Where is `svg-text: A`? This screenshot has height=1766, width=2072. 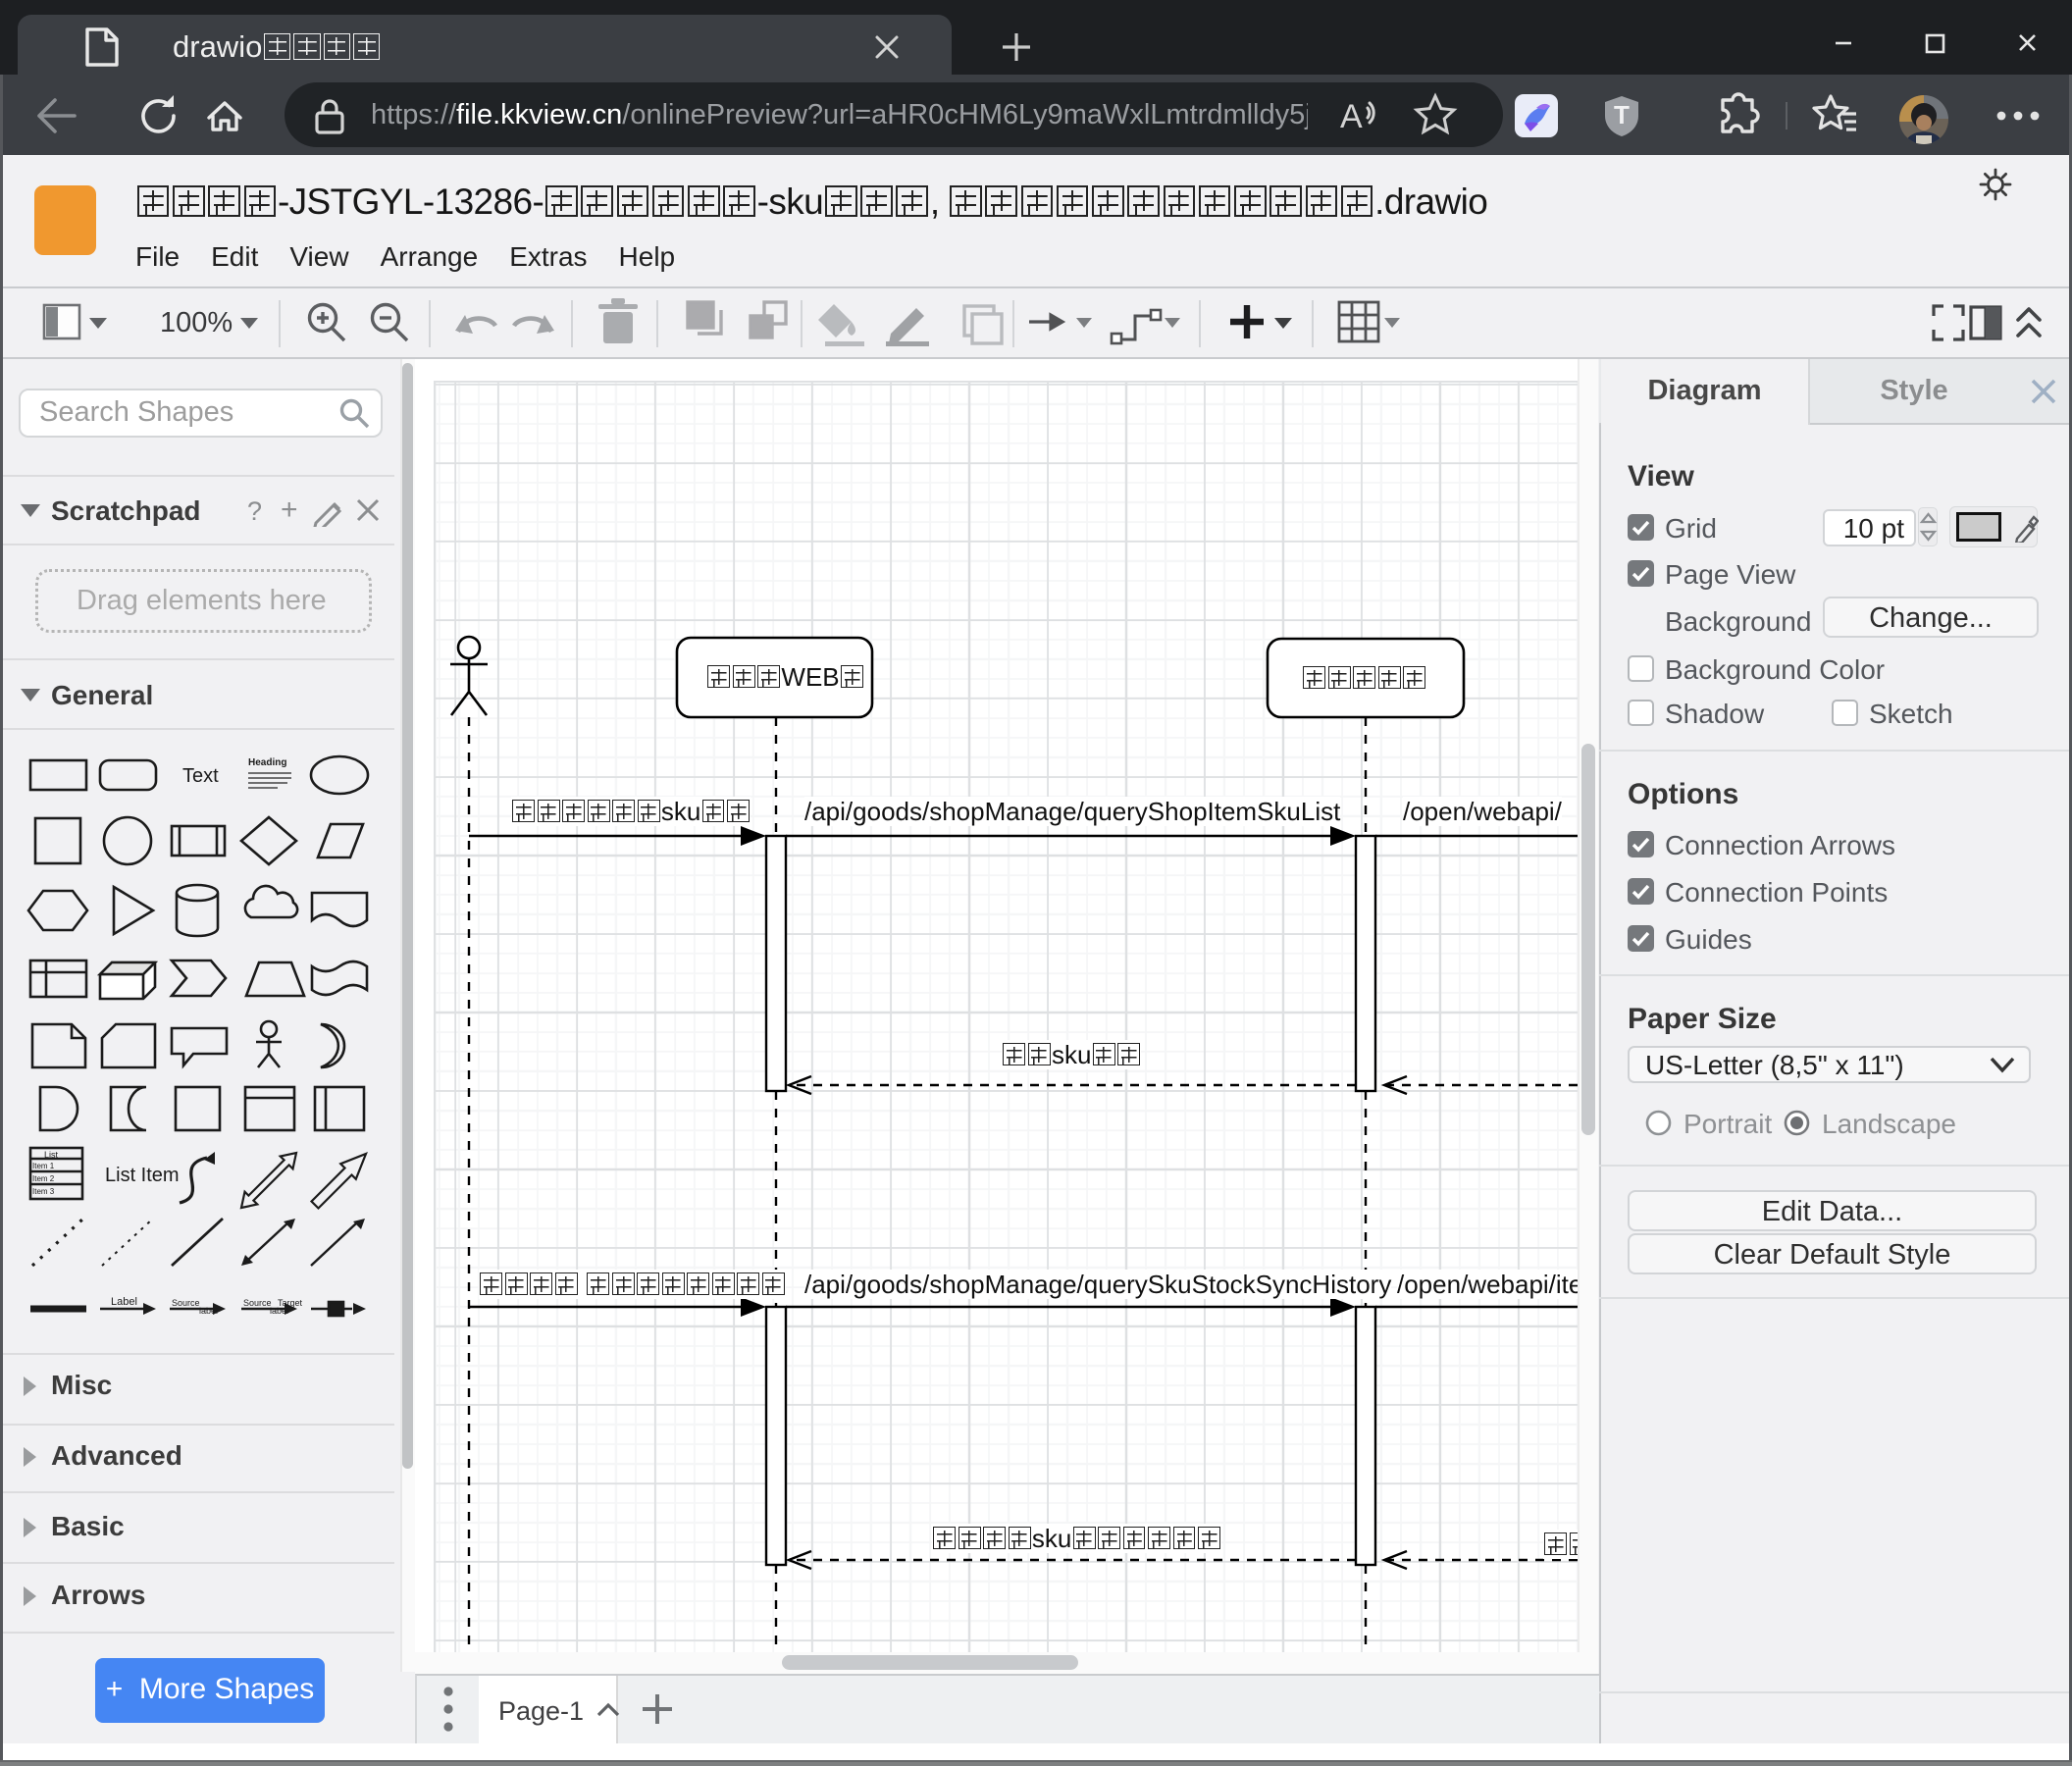
svg-text: A is located at coordinates (1351, 117).